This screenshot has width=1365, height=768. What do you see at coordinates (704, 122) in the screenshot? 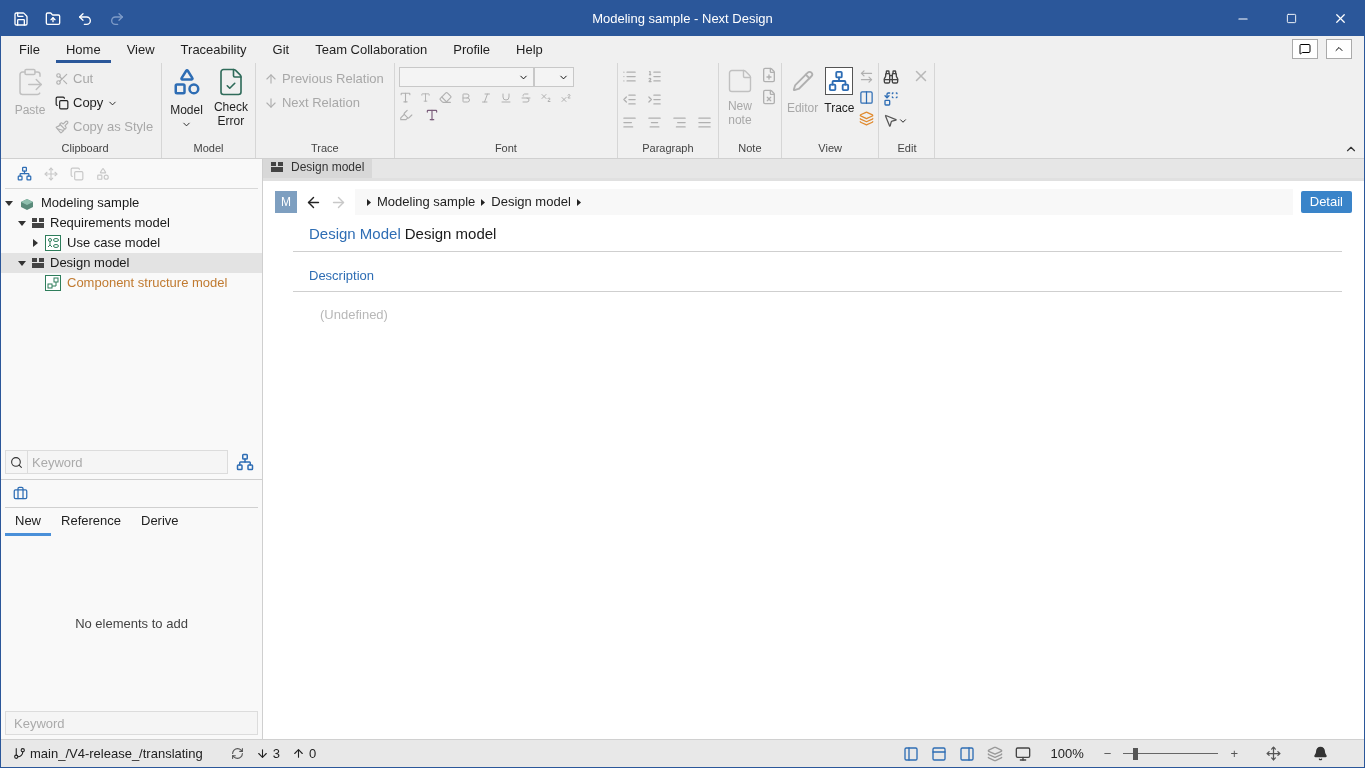
I see `align-justify-icon` at bounding box center [704, 122].